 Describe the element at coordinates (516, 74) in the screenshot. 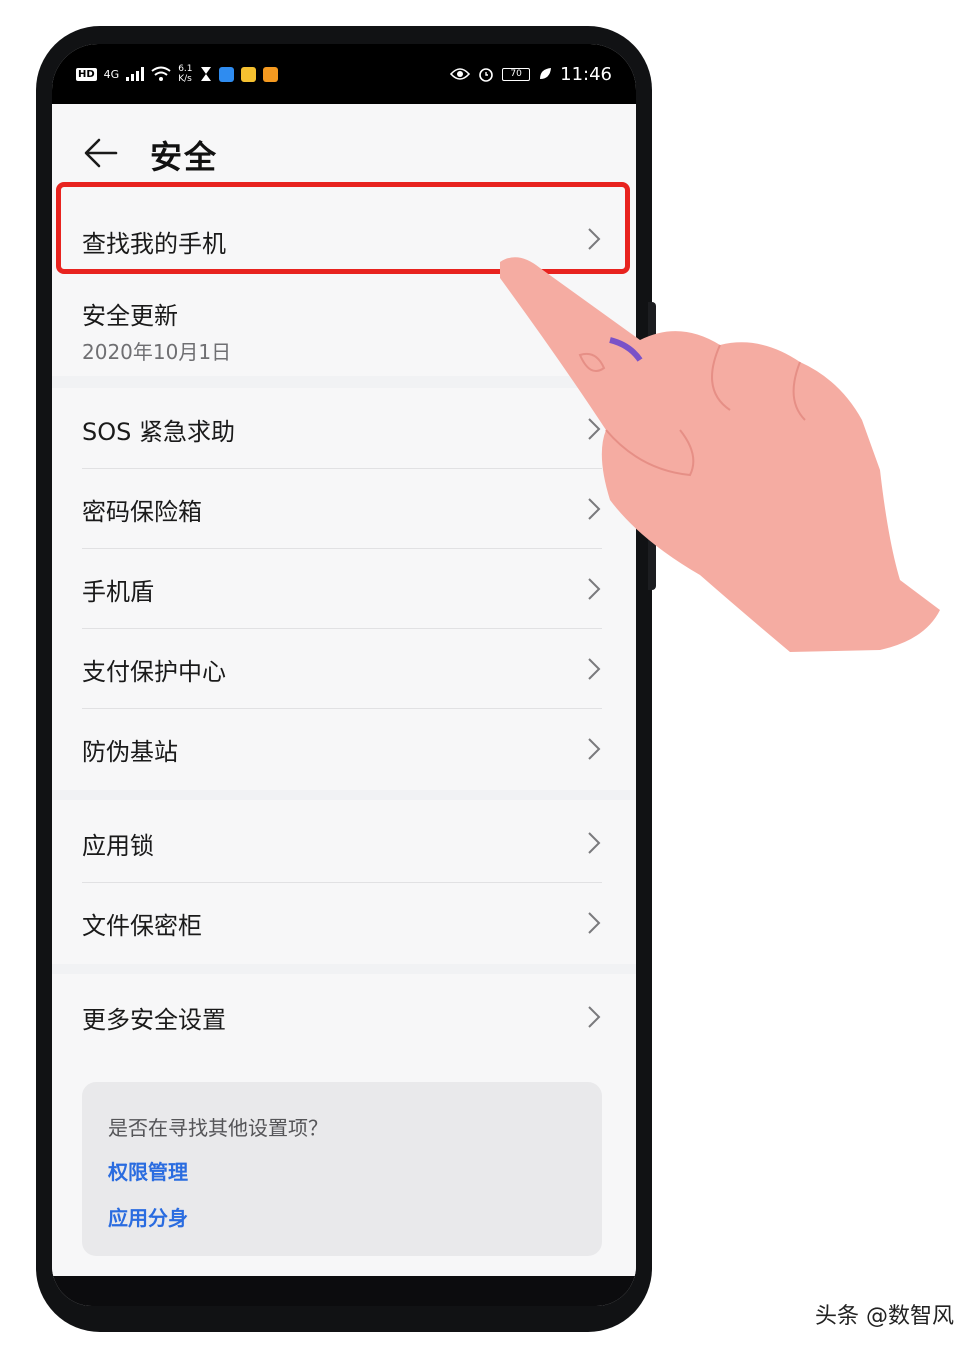

I see `battery-icon: 70` at that location.